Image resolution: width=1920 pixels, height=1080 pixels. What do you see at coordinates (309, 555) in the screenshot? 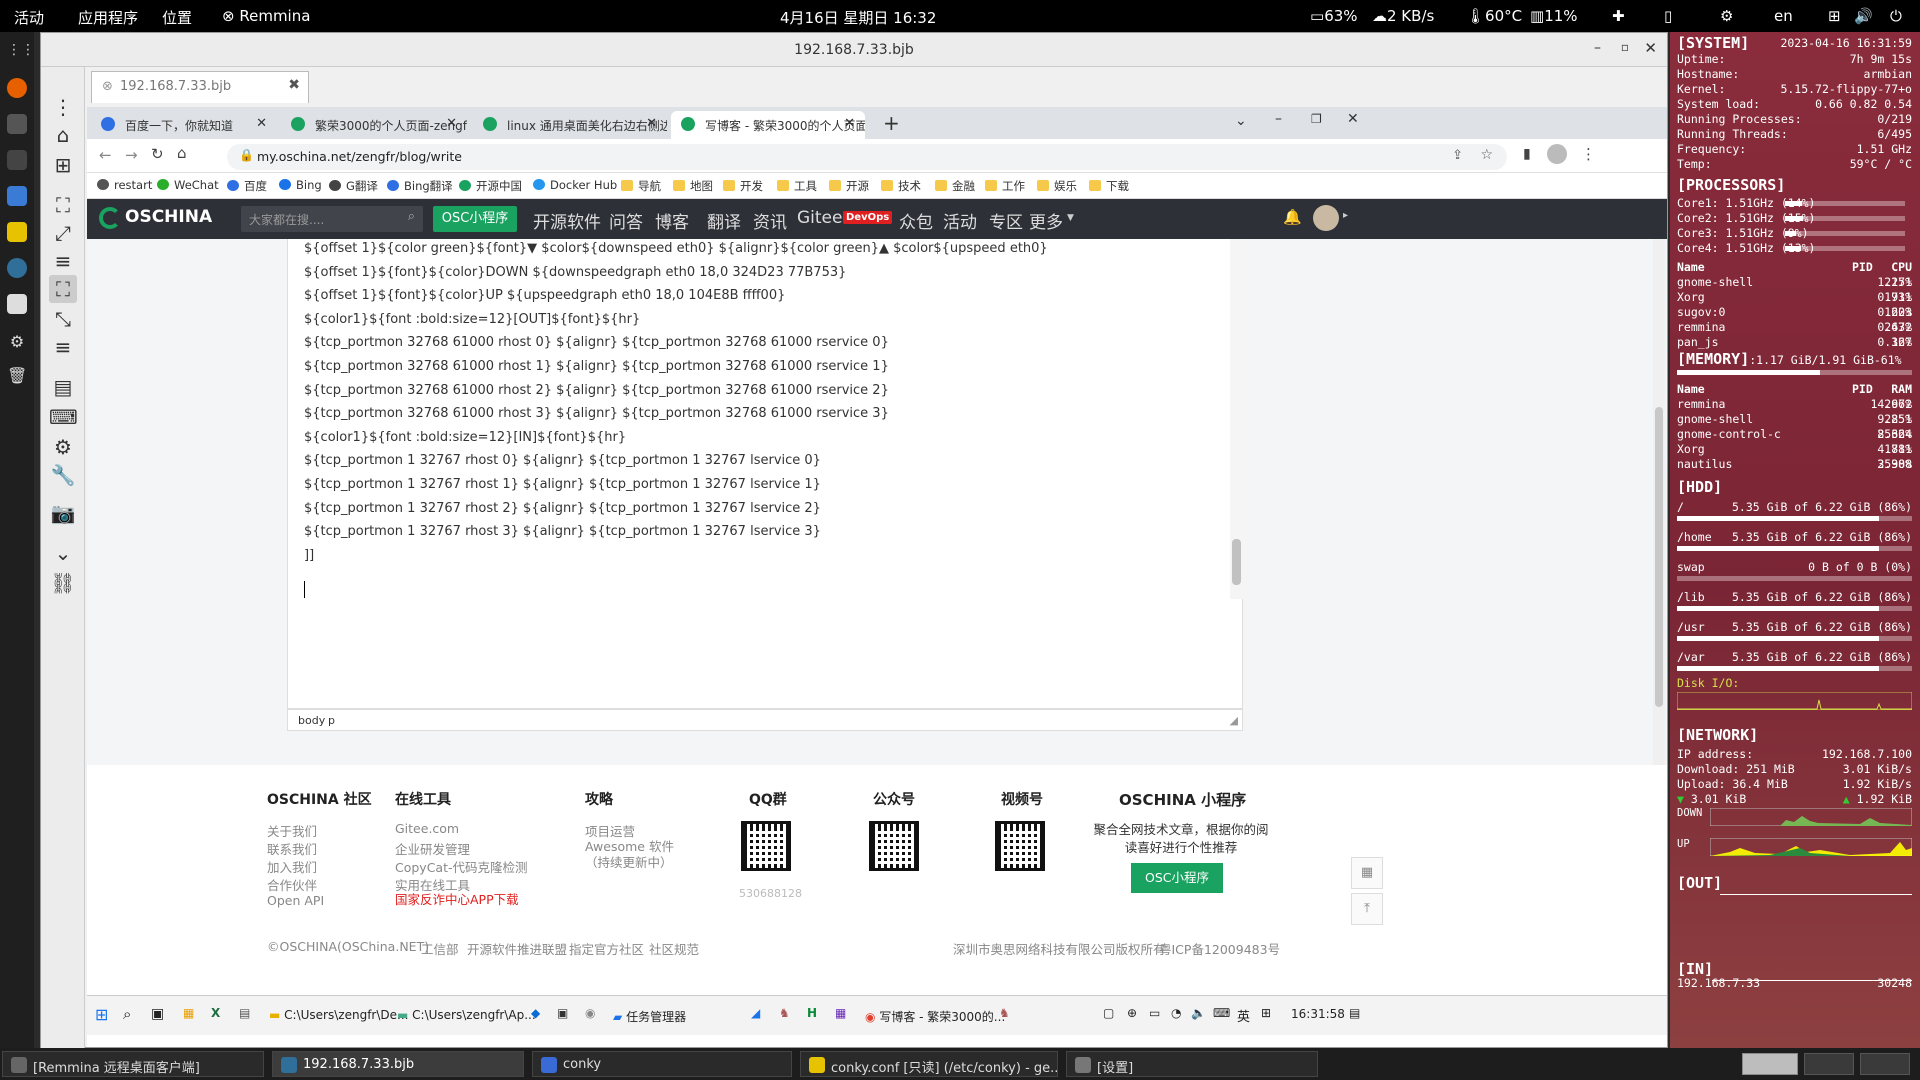
I see `editor-line: ]]` at bounding box center [309, 555].